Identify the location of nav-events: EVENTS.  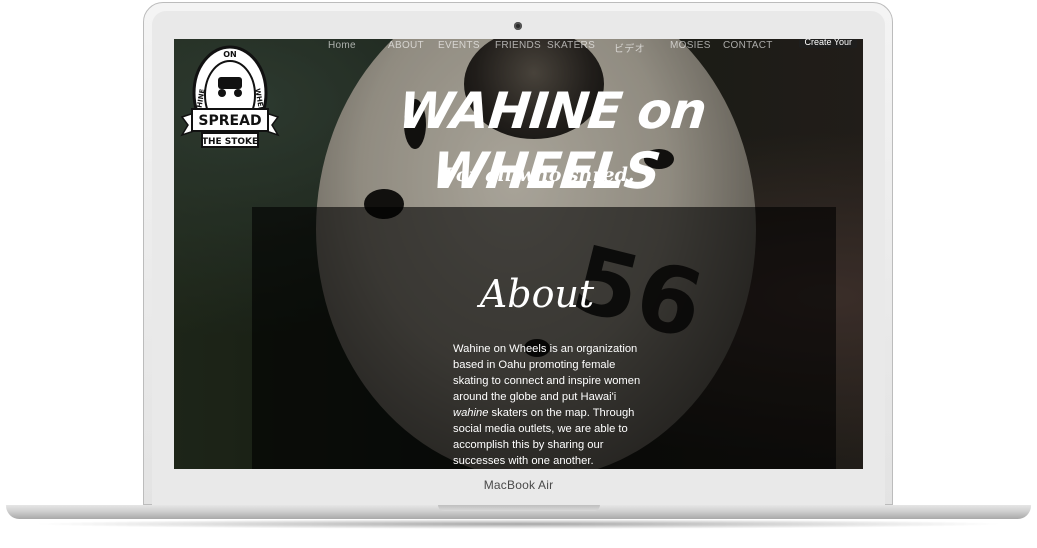
(459, 45).